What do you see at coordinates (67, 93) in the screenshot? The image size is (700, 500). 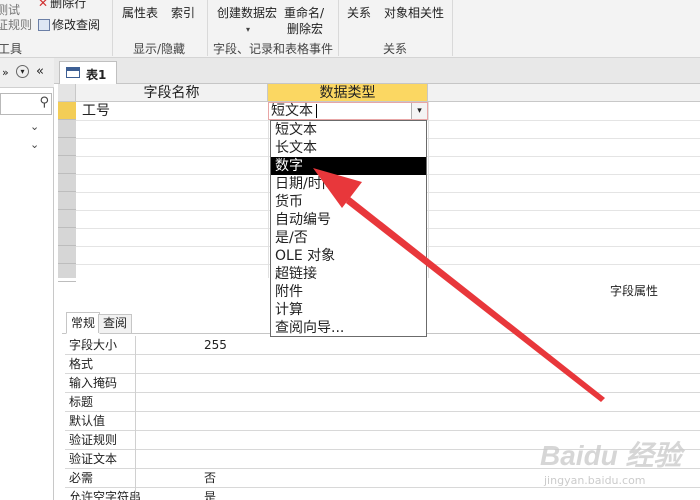 I see `grid-corner` at bounding box center [67, 93].